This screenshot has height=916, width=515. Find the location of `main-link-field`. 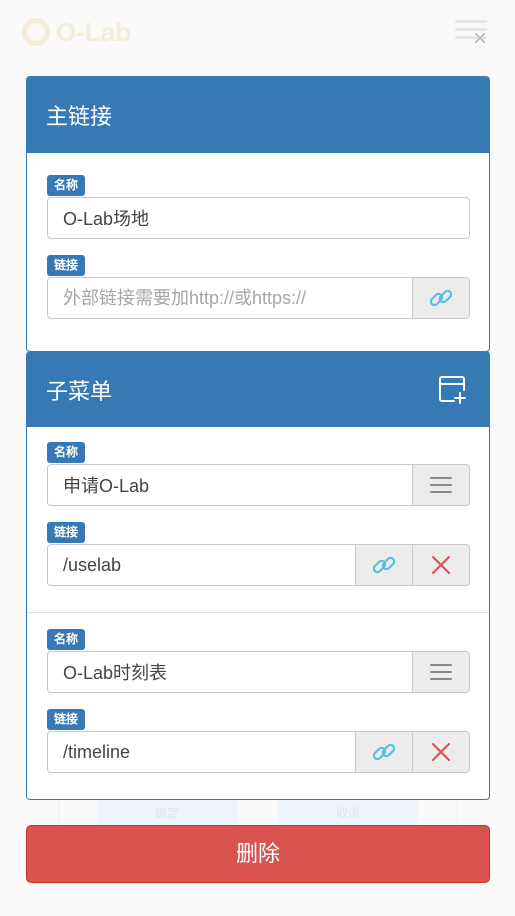

main-link-field is located at coordinates (258, 298).